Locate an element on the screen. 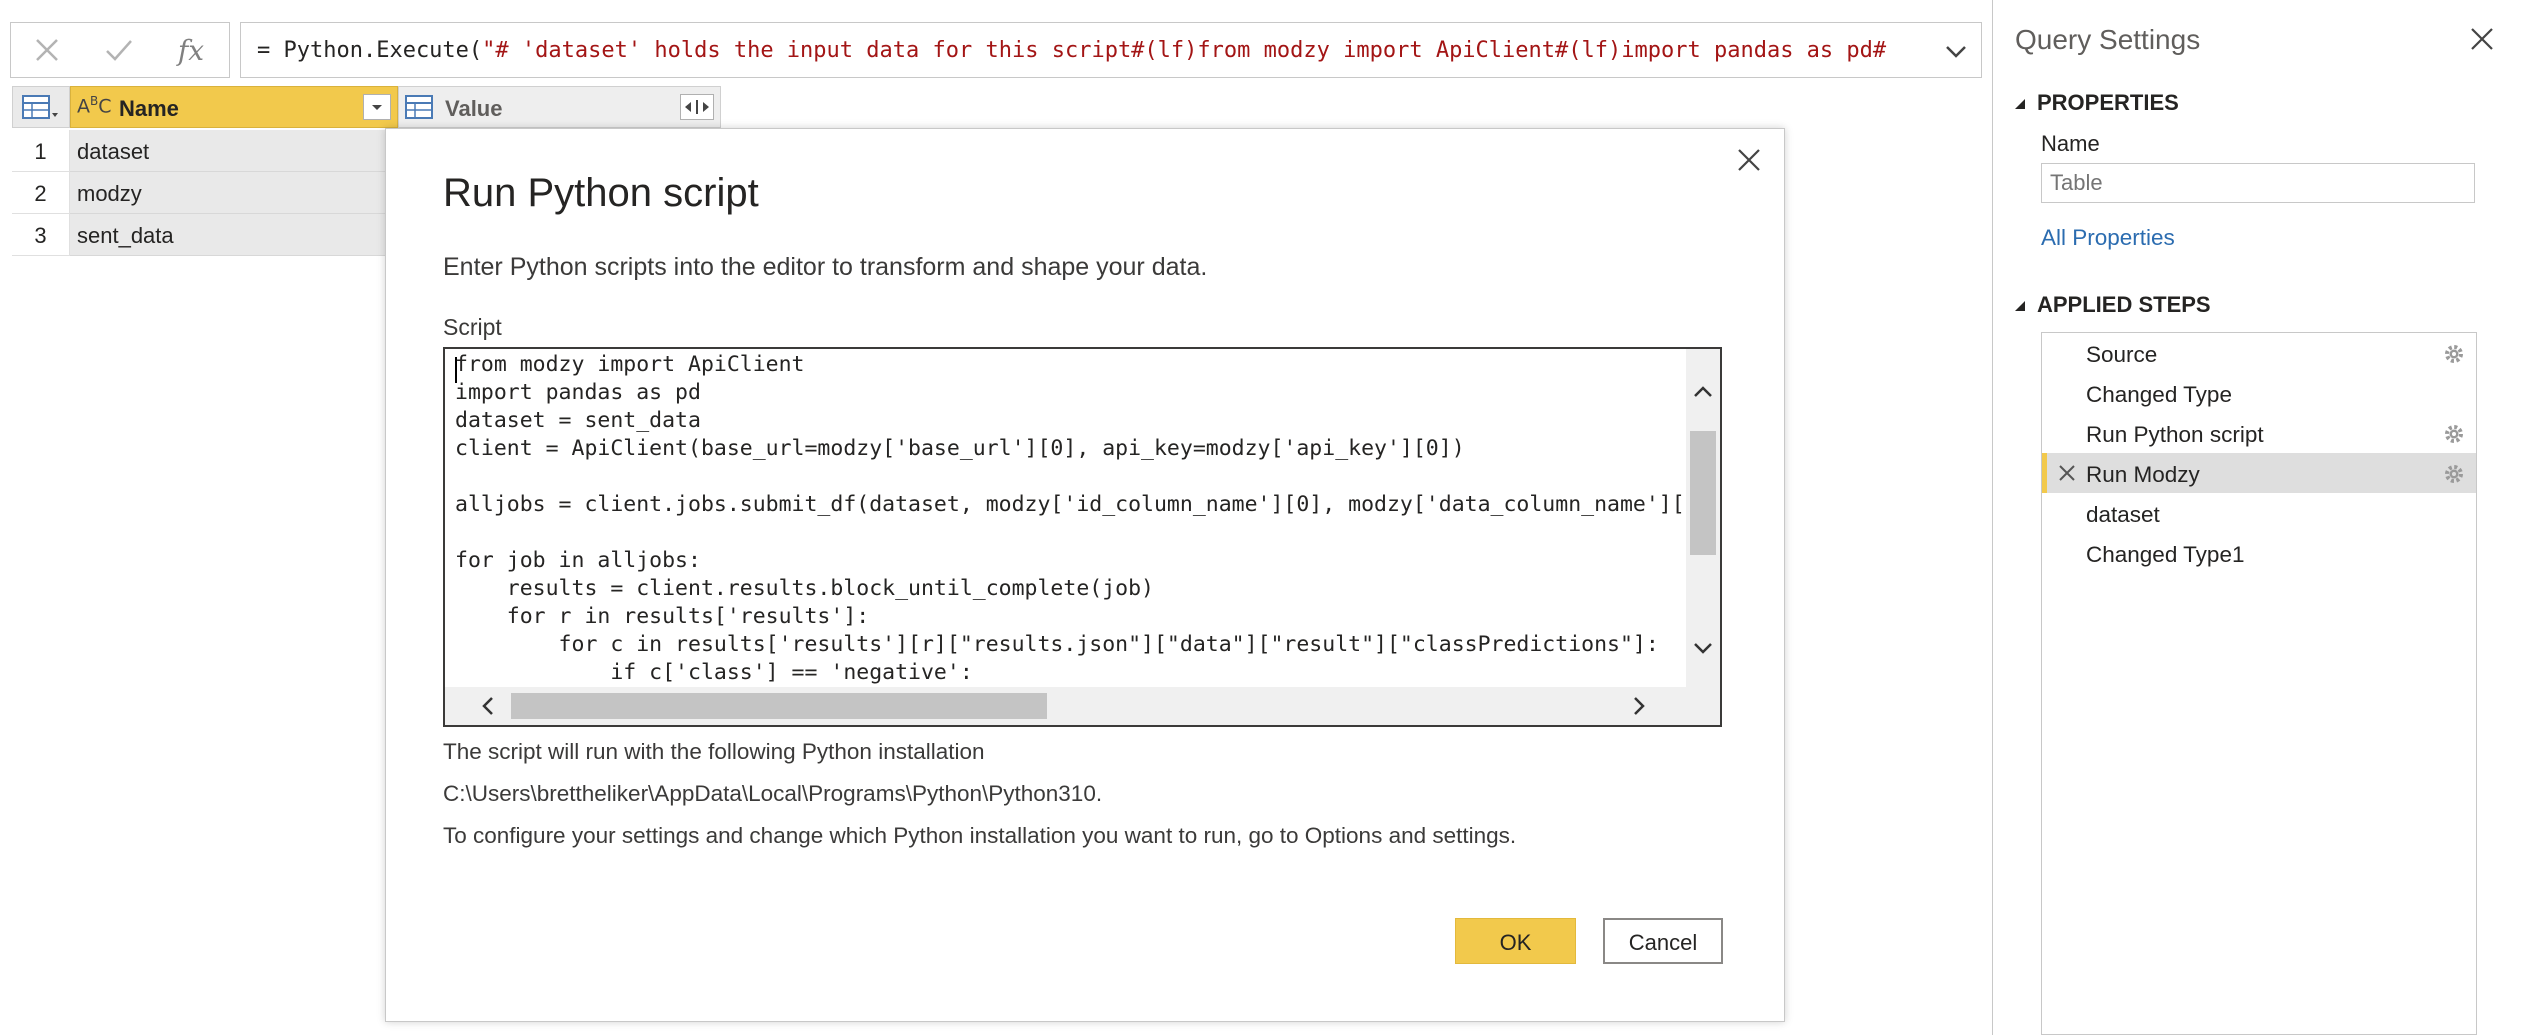 Image resolution: width=2523 pixels, height=1035 pixels. step-label: Changed Type is located at coordinates (2159, 394).